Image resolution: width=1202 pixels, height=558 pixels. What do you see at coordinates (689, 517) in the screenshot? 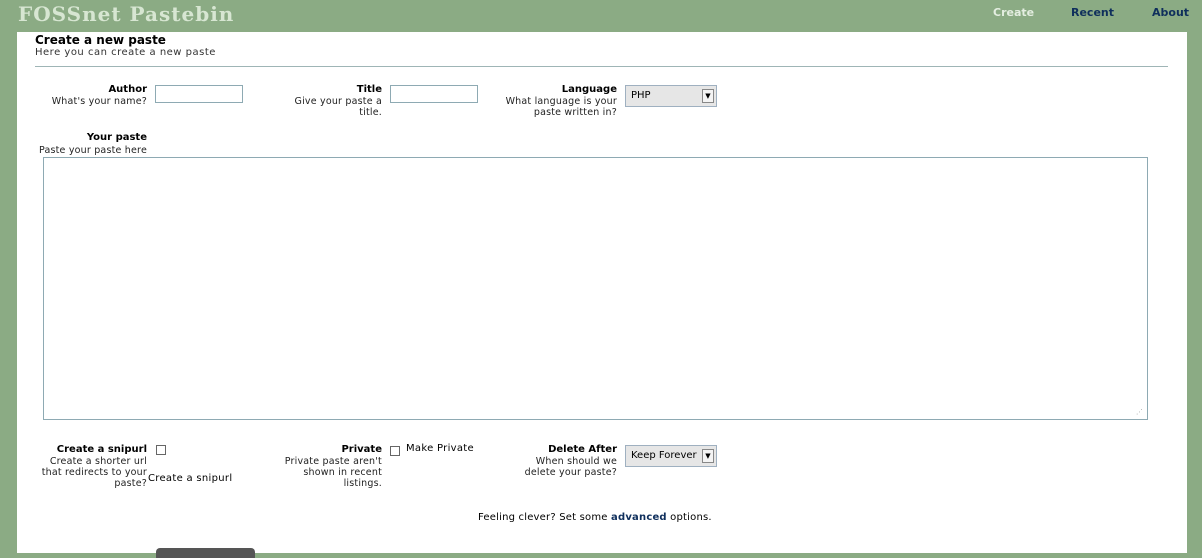
I see `advanced-suffix: options.` at bounding box center [689, 517].